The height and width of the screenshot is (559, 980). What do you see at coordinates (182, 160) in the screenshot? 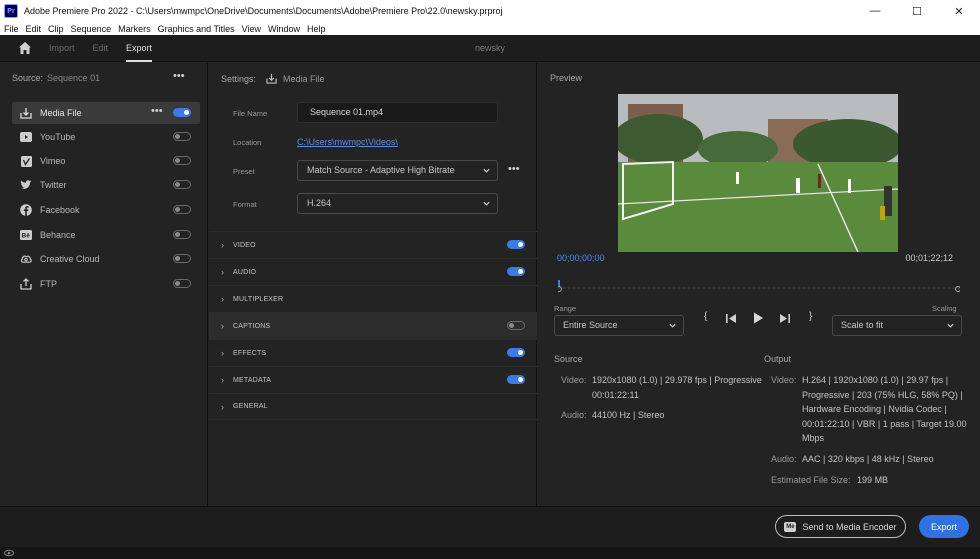
I see `vimeo-toggle` at bounding box center [182, 160].